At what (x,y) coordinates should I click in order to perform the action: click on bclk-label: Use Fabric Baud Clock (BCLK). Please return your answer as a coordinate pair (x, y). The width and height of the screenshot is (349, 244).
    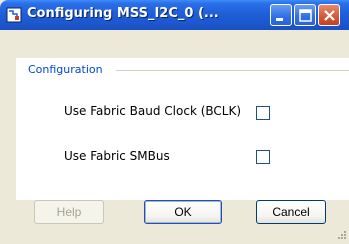
    Looking at the image, I should click on (153, 111).